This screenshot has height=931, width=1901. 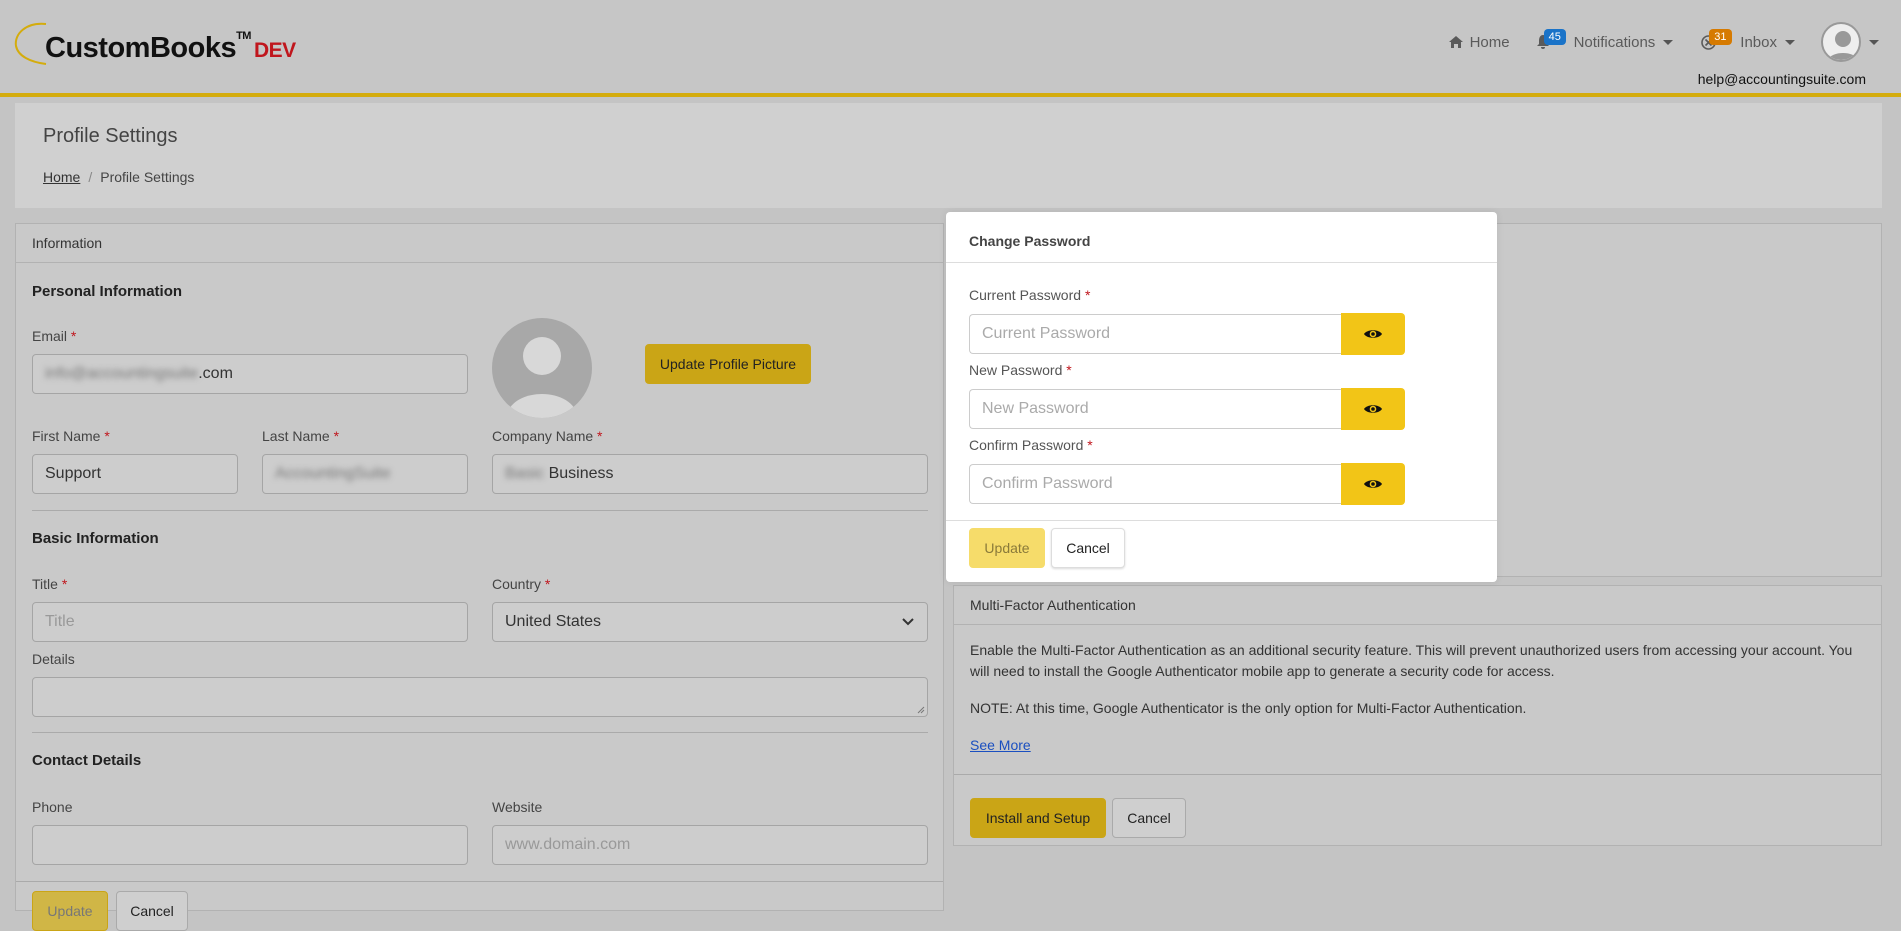 What do you see at coordinates (517, 807) in the screenshot?
I see `website-label: Website` at bounding box center [517, 807].